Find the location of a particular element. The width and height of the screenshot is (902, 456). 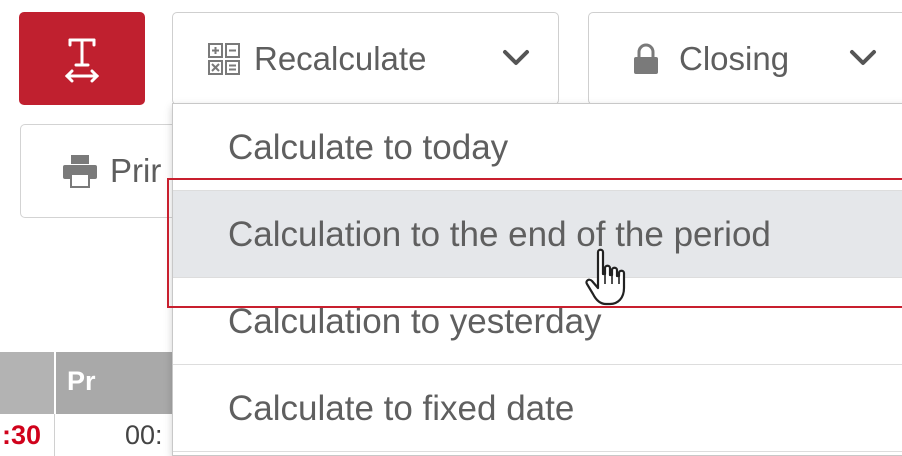

table-row: :30 00: is located at coordinates (90, 435).